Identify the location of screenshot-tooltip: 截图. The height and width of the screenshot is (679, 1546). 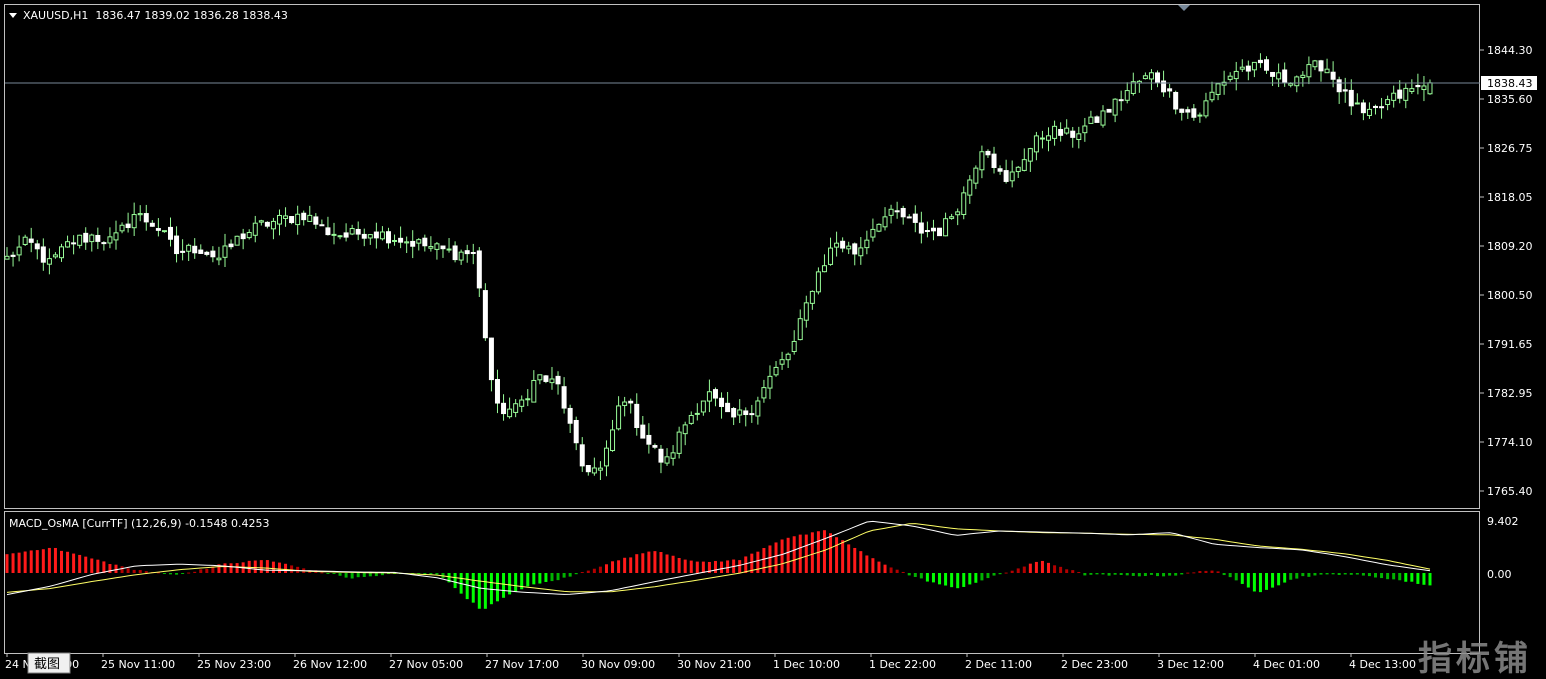
(47, 664).